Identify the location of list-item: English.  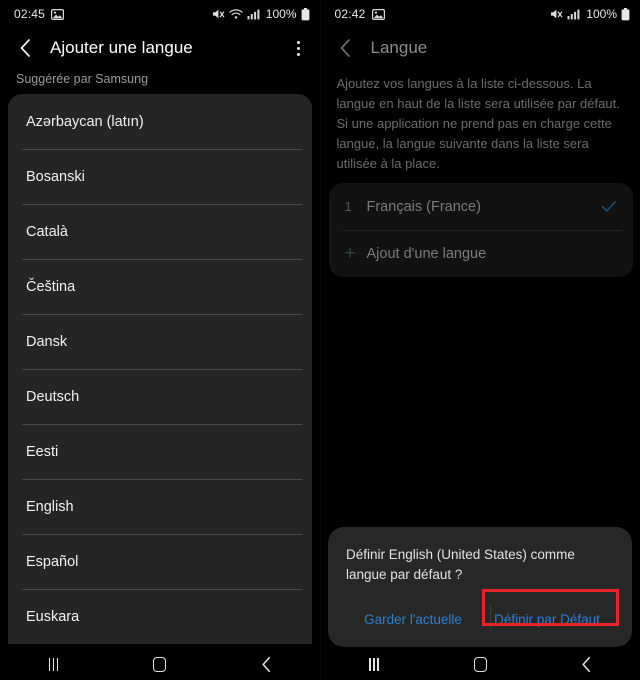
(160, 506).